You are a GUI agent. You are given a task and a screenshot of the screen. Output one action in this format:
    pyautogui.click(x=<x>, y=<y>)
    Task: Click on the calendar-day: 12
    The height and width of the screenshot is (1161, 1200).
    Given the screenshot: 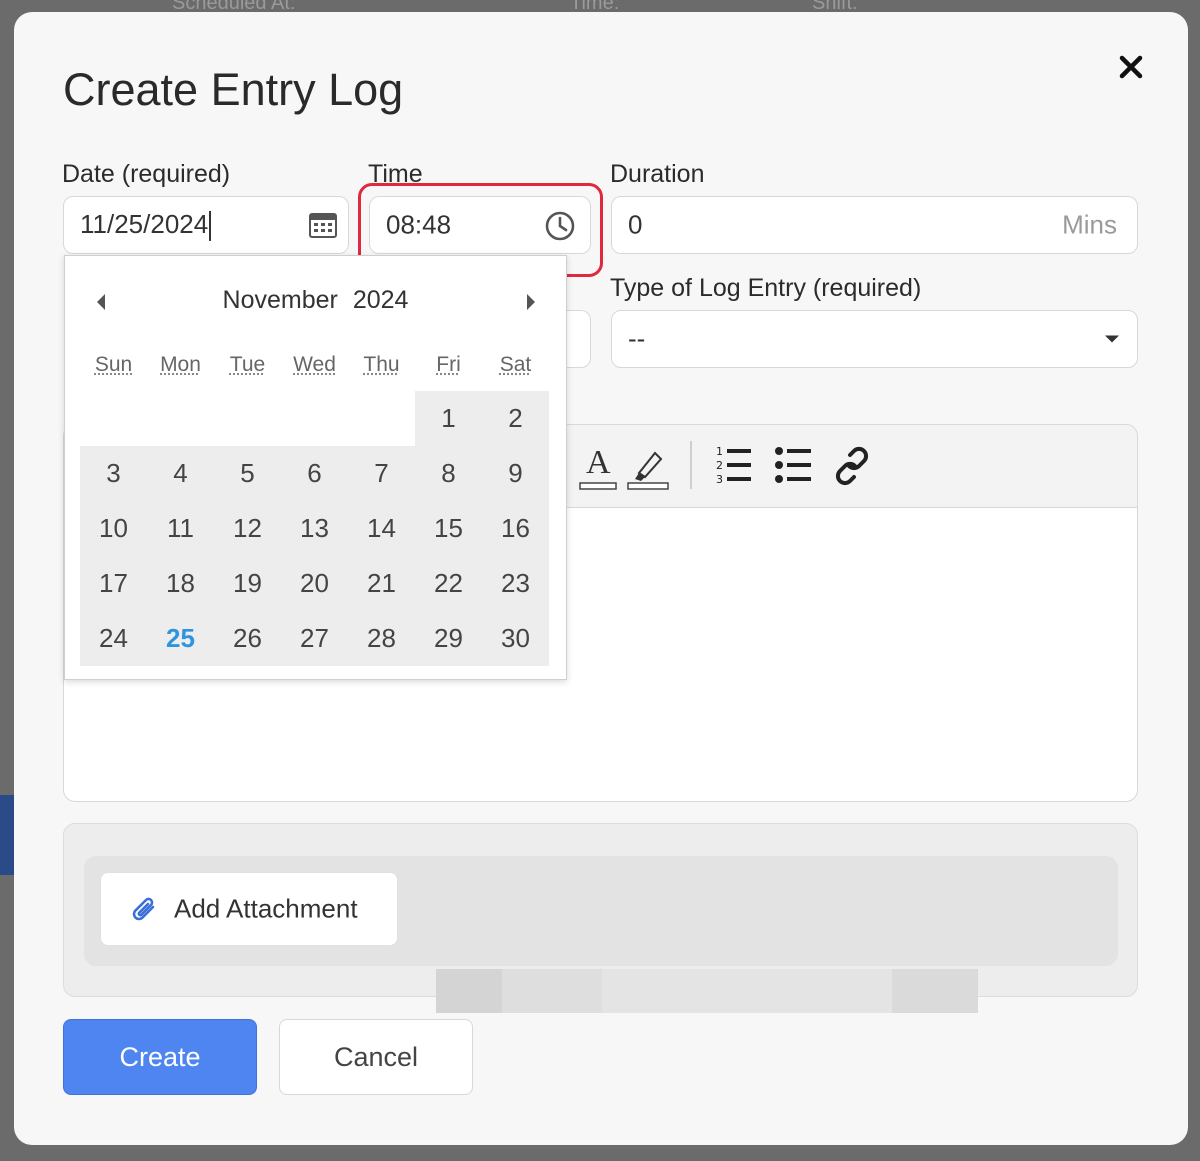 What is the action you would take?
    pyautogui.click(x=247, y=528)
    